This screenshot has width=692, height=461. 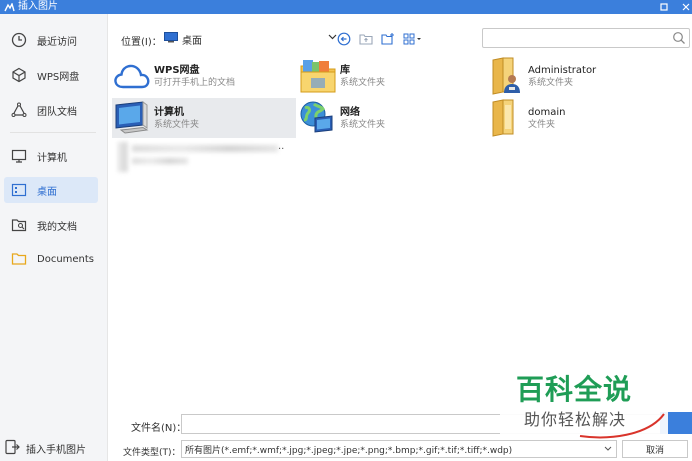 I want to click on toolbar: 位置(I)： 桌面, so click(x=400, y=38).